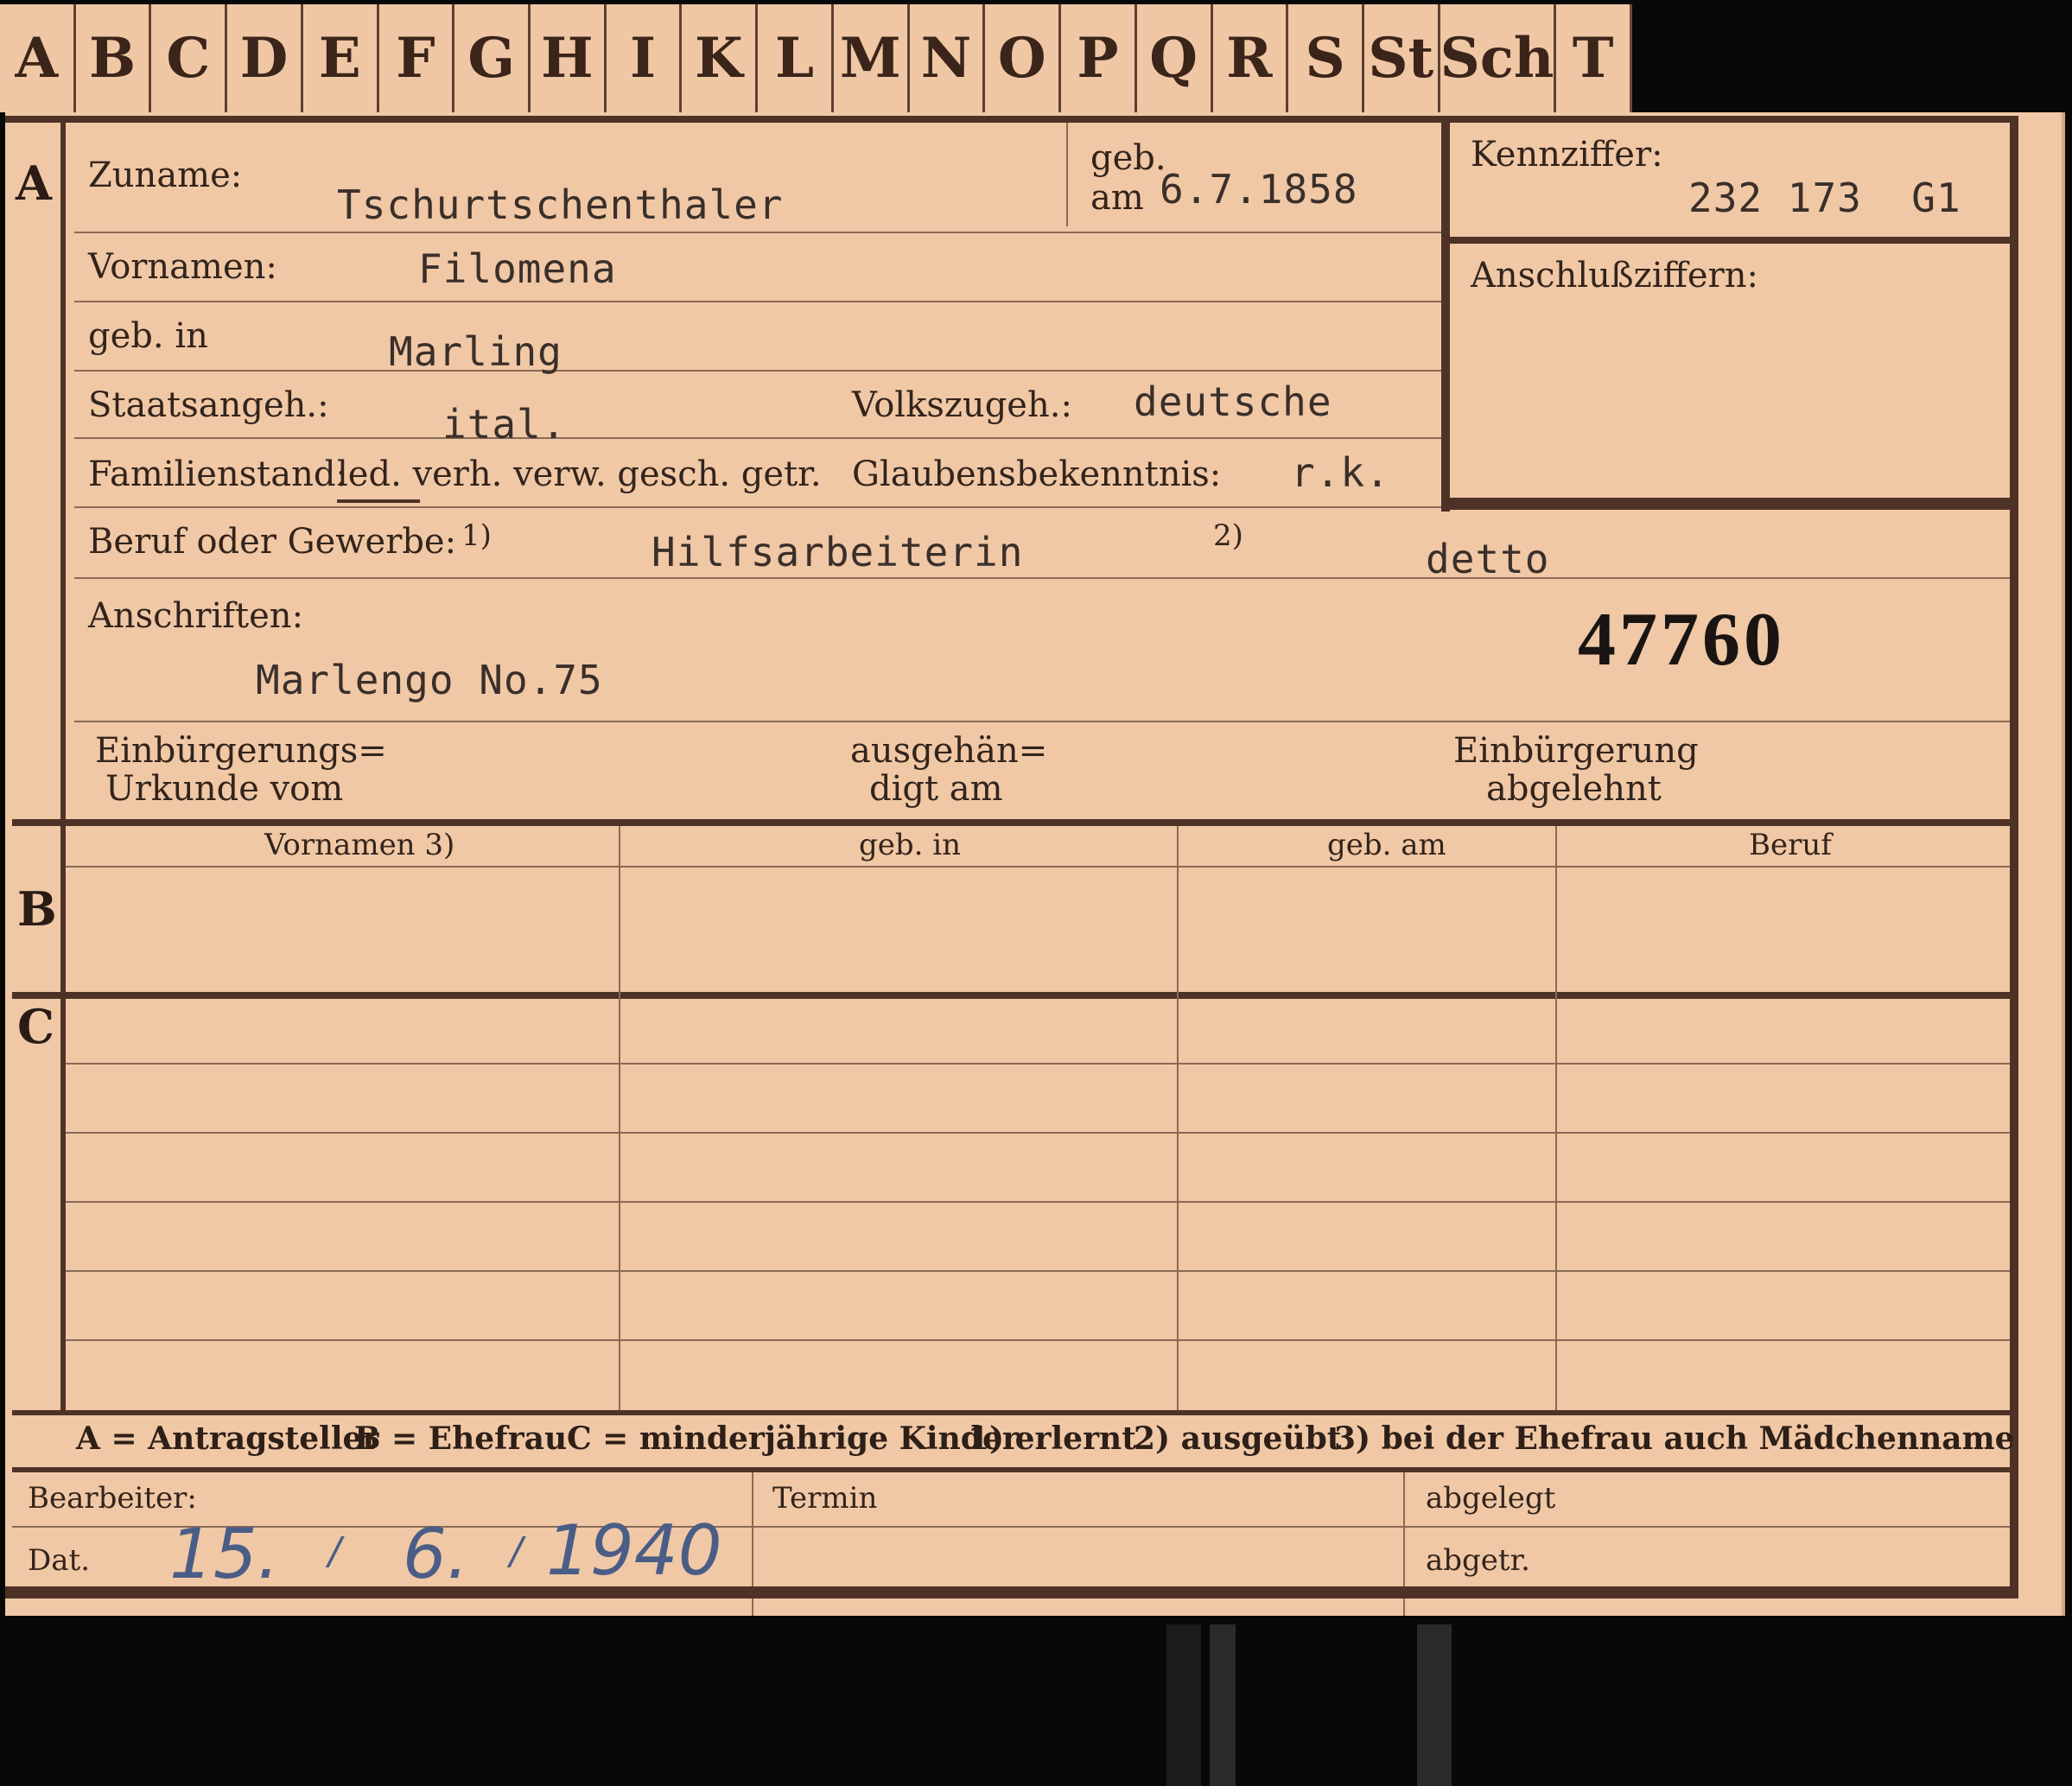  Describe the element at coordinates (1011, 120) in the screenshot. I see `top-border` at that location.